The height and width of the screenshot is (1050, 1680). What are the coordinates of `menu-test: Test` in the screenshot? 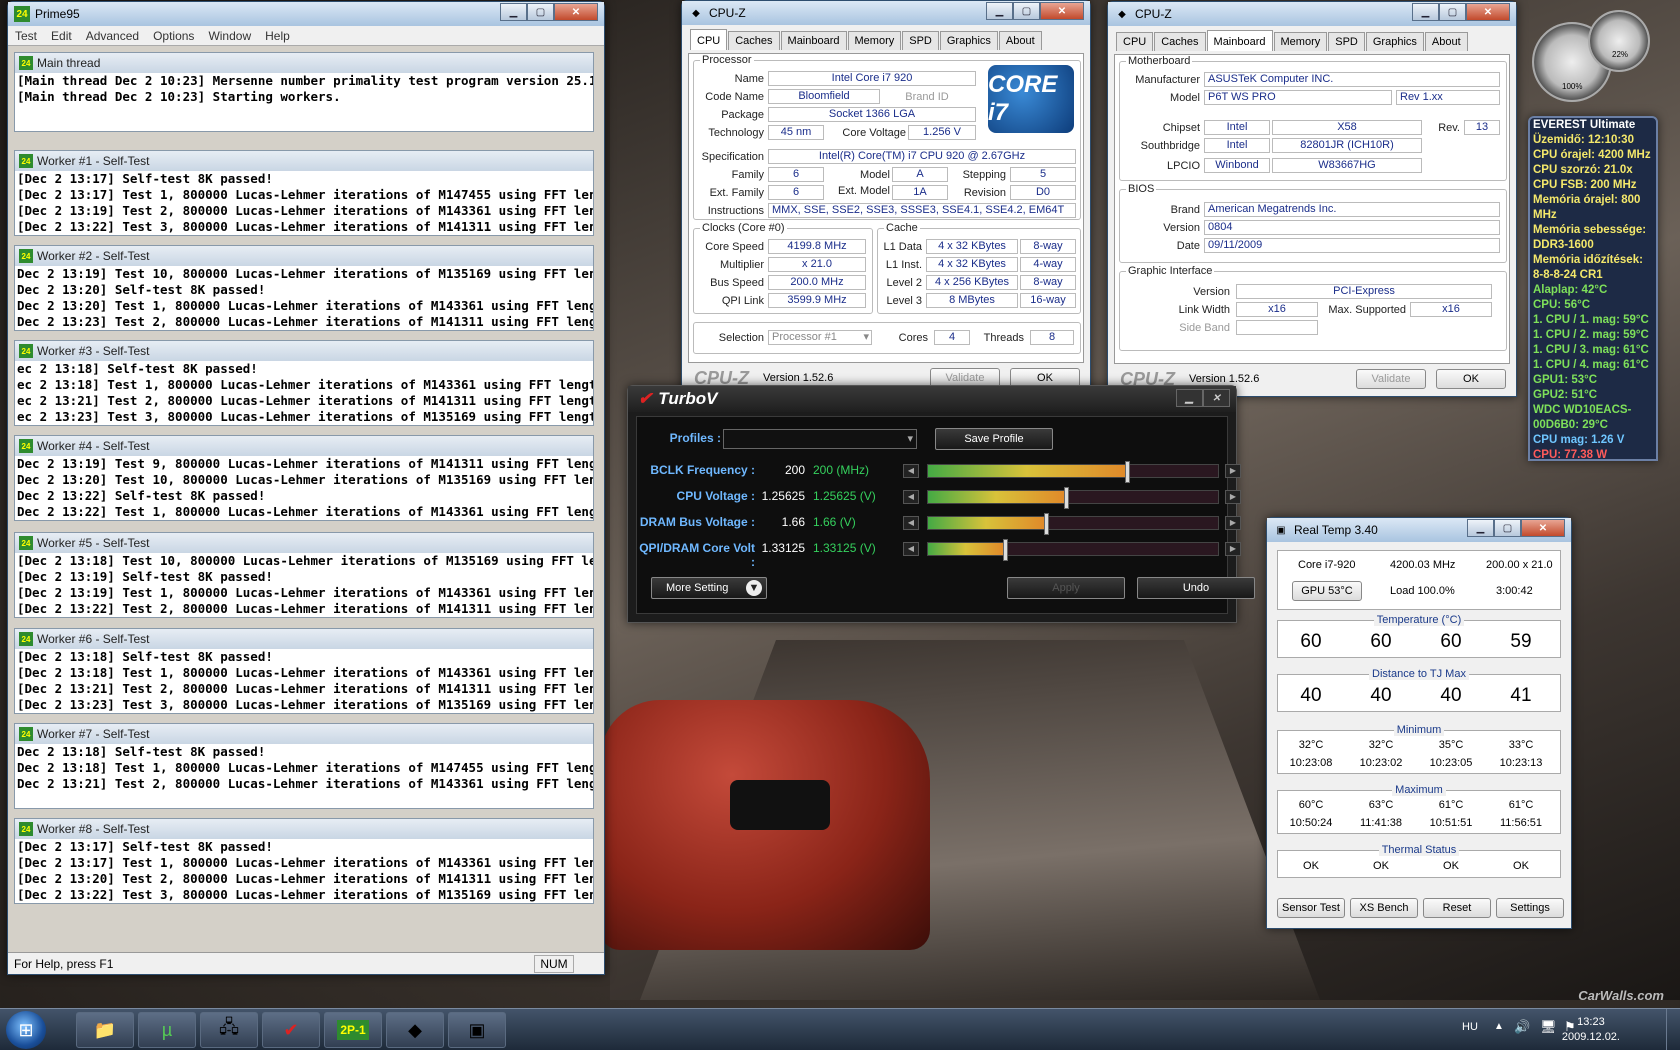 It's located at (26, 36).